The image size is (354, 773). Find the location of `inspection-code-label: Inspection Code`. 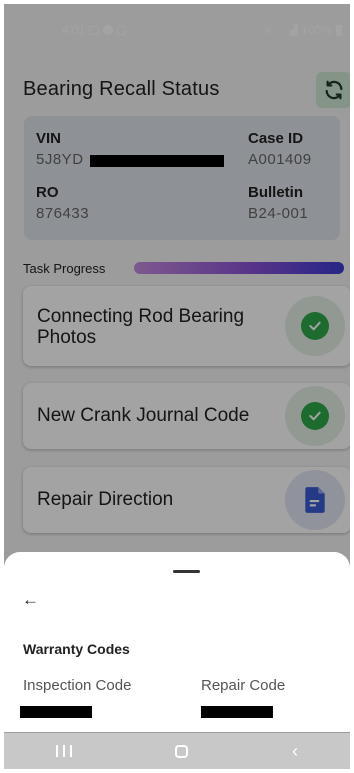

inspection-code-label: Inspection Code is located at coordinates (77, 685).